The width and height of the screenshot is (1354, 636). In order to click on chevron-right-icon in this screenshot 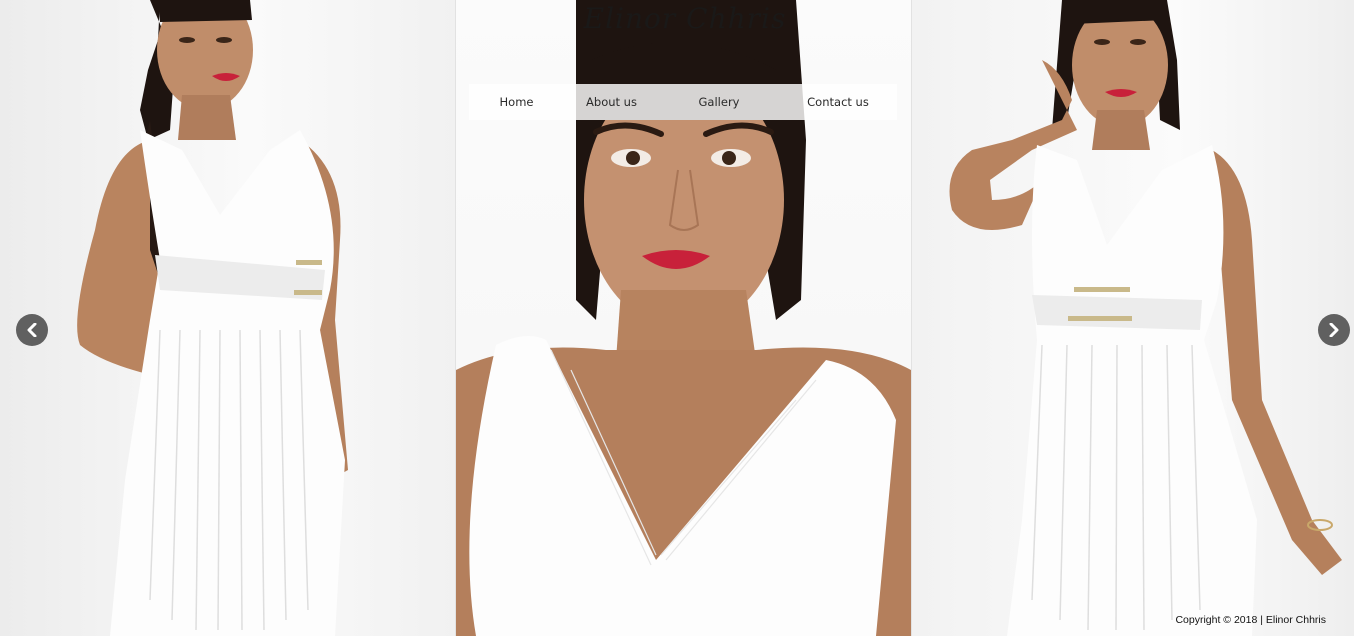, I will do `click(1334, 330)`.